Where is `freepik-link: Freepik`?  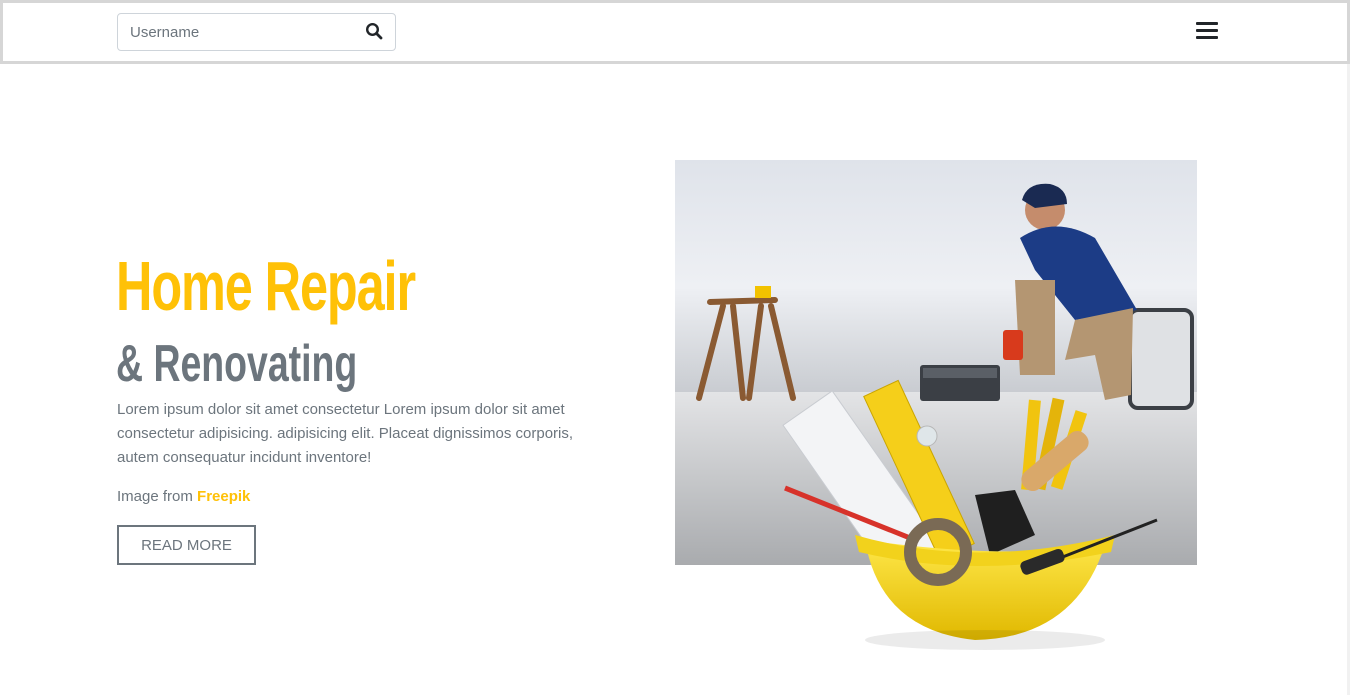
freepik-link: Freepik is located at coordinates (223, 496).